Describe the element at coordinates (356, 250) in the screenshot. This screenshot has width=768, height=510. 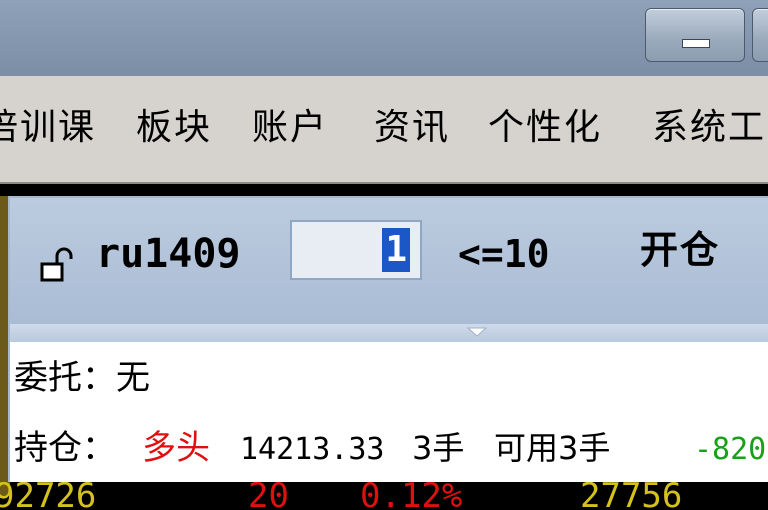
I see `quantity-input: 1` at that location.